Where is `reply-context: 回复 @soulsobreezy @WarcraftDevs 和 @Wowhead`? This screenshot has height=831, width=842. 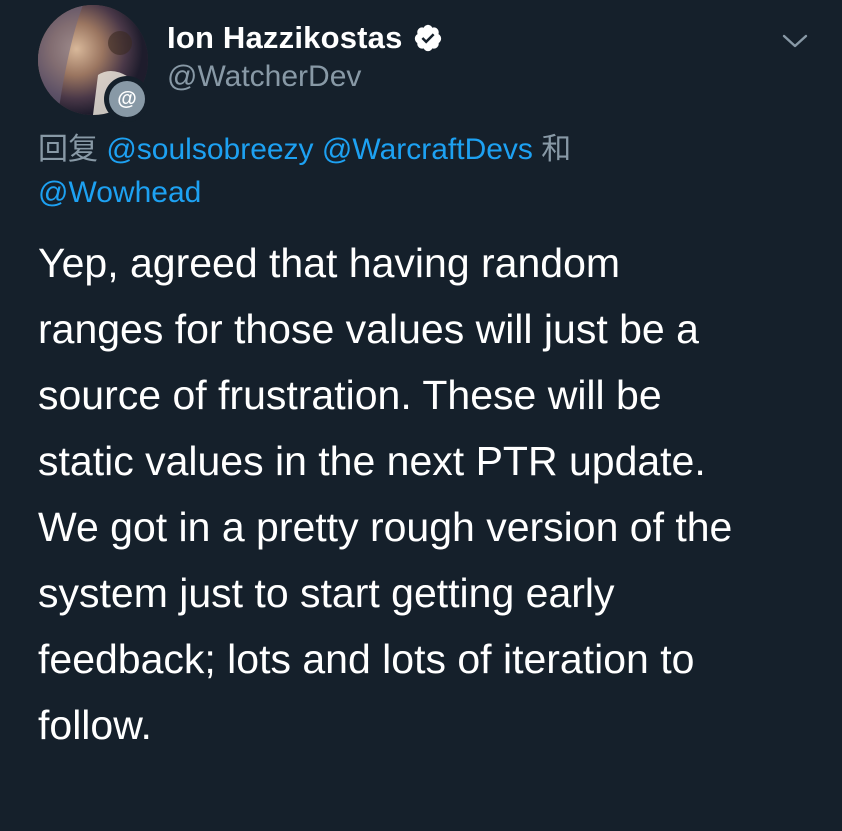 reply-context: 回复 @soulsobreezy @WarcraftDevs 和 @Wowhead is located at coordinates (428, 171).